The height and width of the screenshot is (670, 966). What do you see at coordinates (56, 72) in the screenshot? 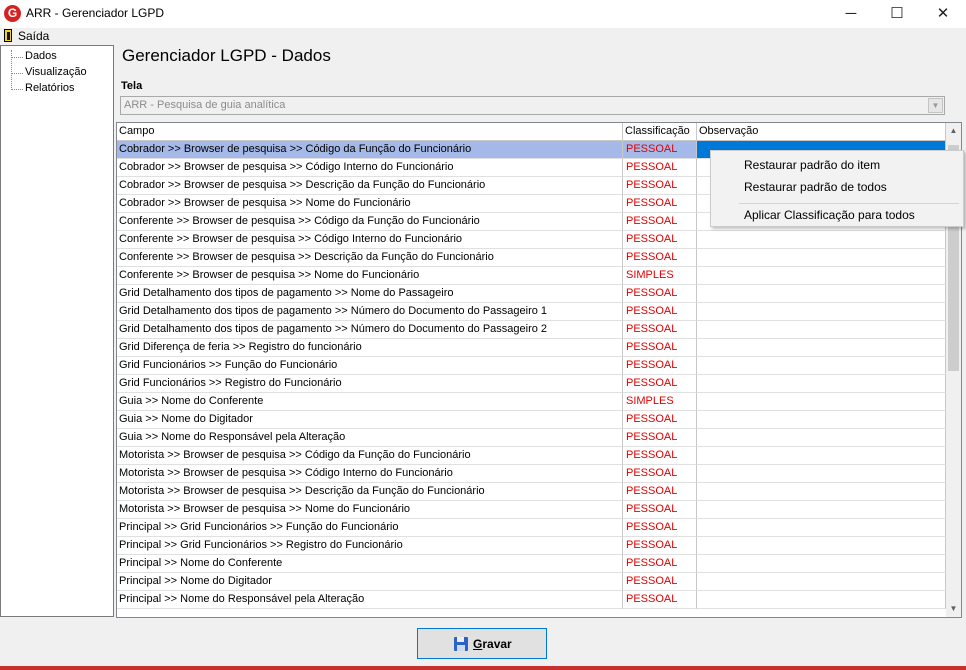
I see `tree-item-visualizacao: Visualização` at bounding box center [56, 72].